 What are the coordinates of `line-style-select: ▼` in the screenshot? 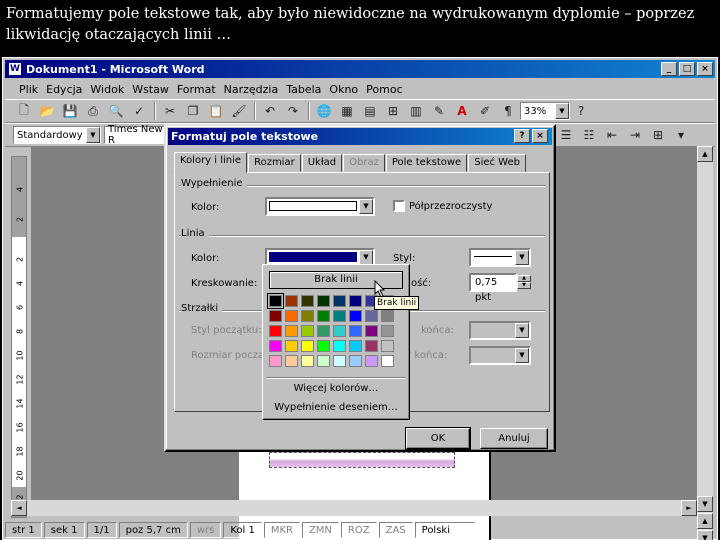 It's located at (500, 257).